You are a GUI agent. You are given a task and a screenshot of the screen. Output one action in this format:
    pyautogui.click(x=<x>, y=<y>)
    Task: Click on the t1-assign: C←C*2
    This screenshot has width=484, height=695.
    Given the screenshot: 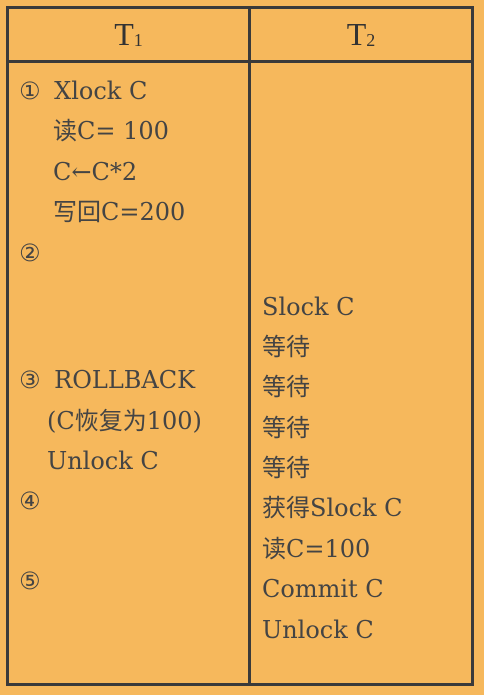 What is the action you would take?
    pyautogui.click(x=95, y=172)
    